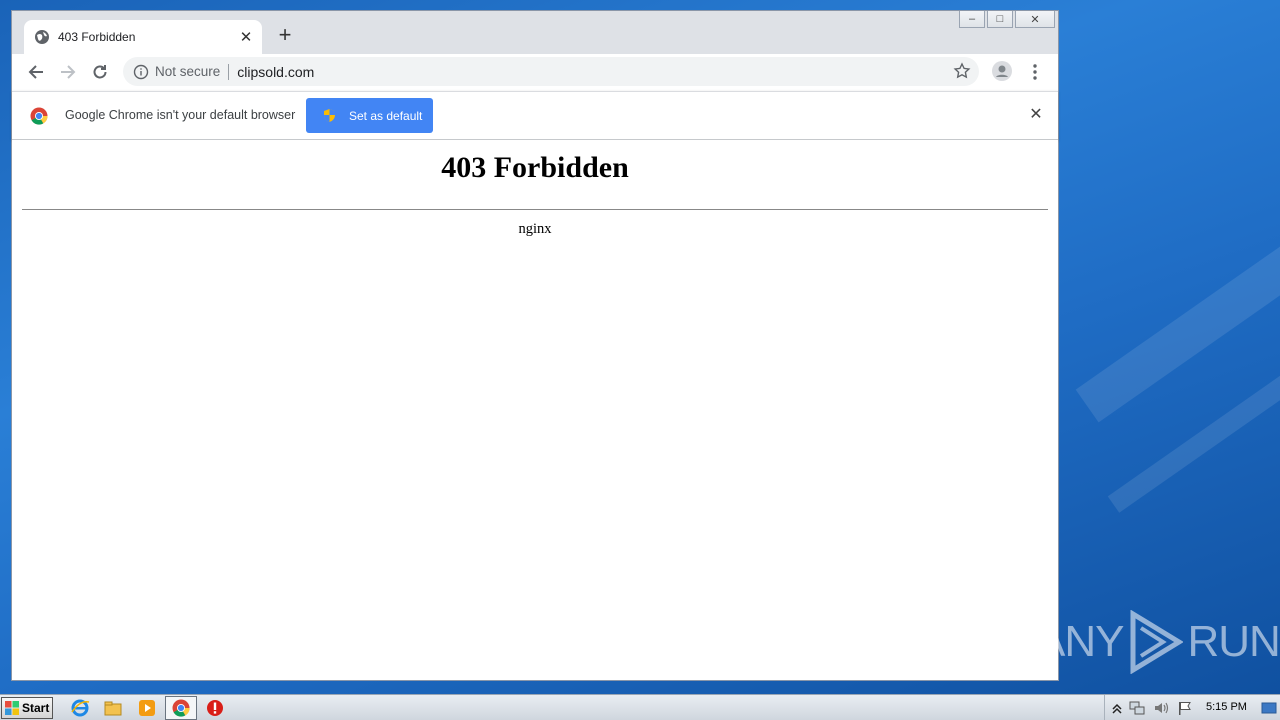 The width and height of the screenshot is (1280, 720). I want to click on security-label: Not secure, so click(187, 71).